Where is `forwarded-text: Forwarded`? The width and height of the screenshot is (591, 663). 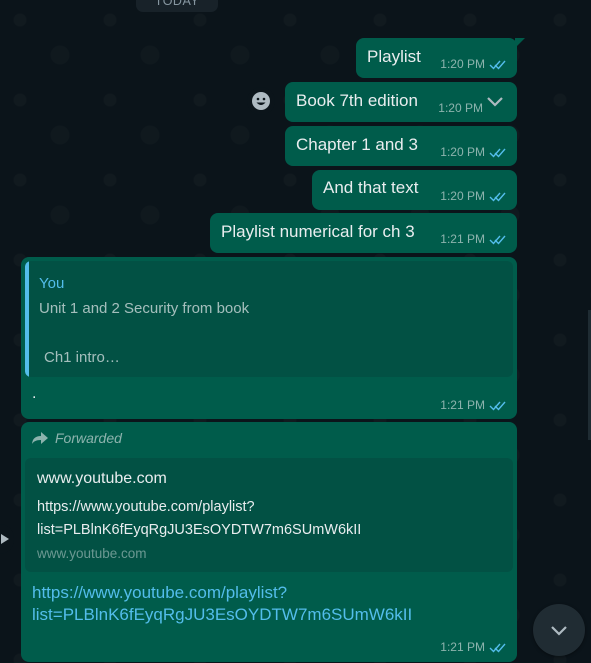 forwarded-text: Forwarded is located at coordinates (88, 438).